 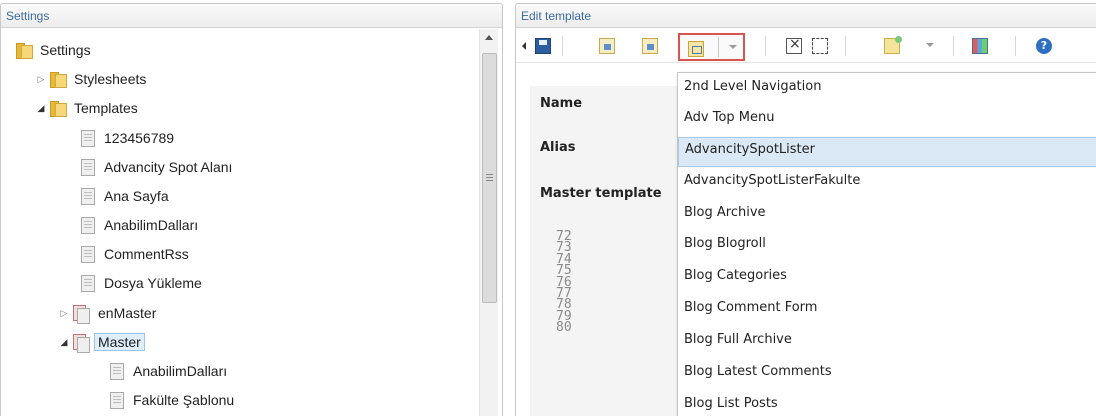 What do you see at coordinates (106, 108) in the screenshot?
I see `tree-node-label: Templates` at bounding box center [106, 108].